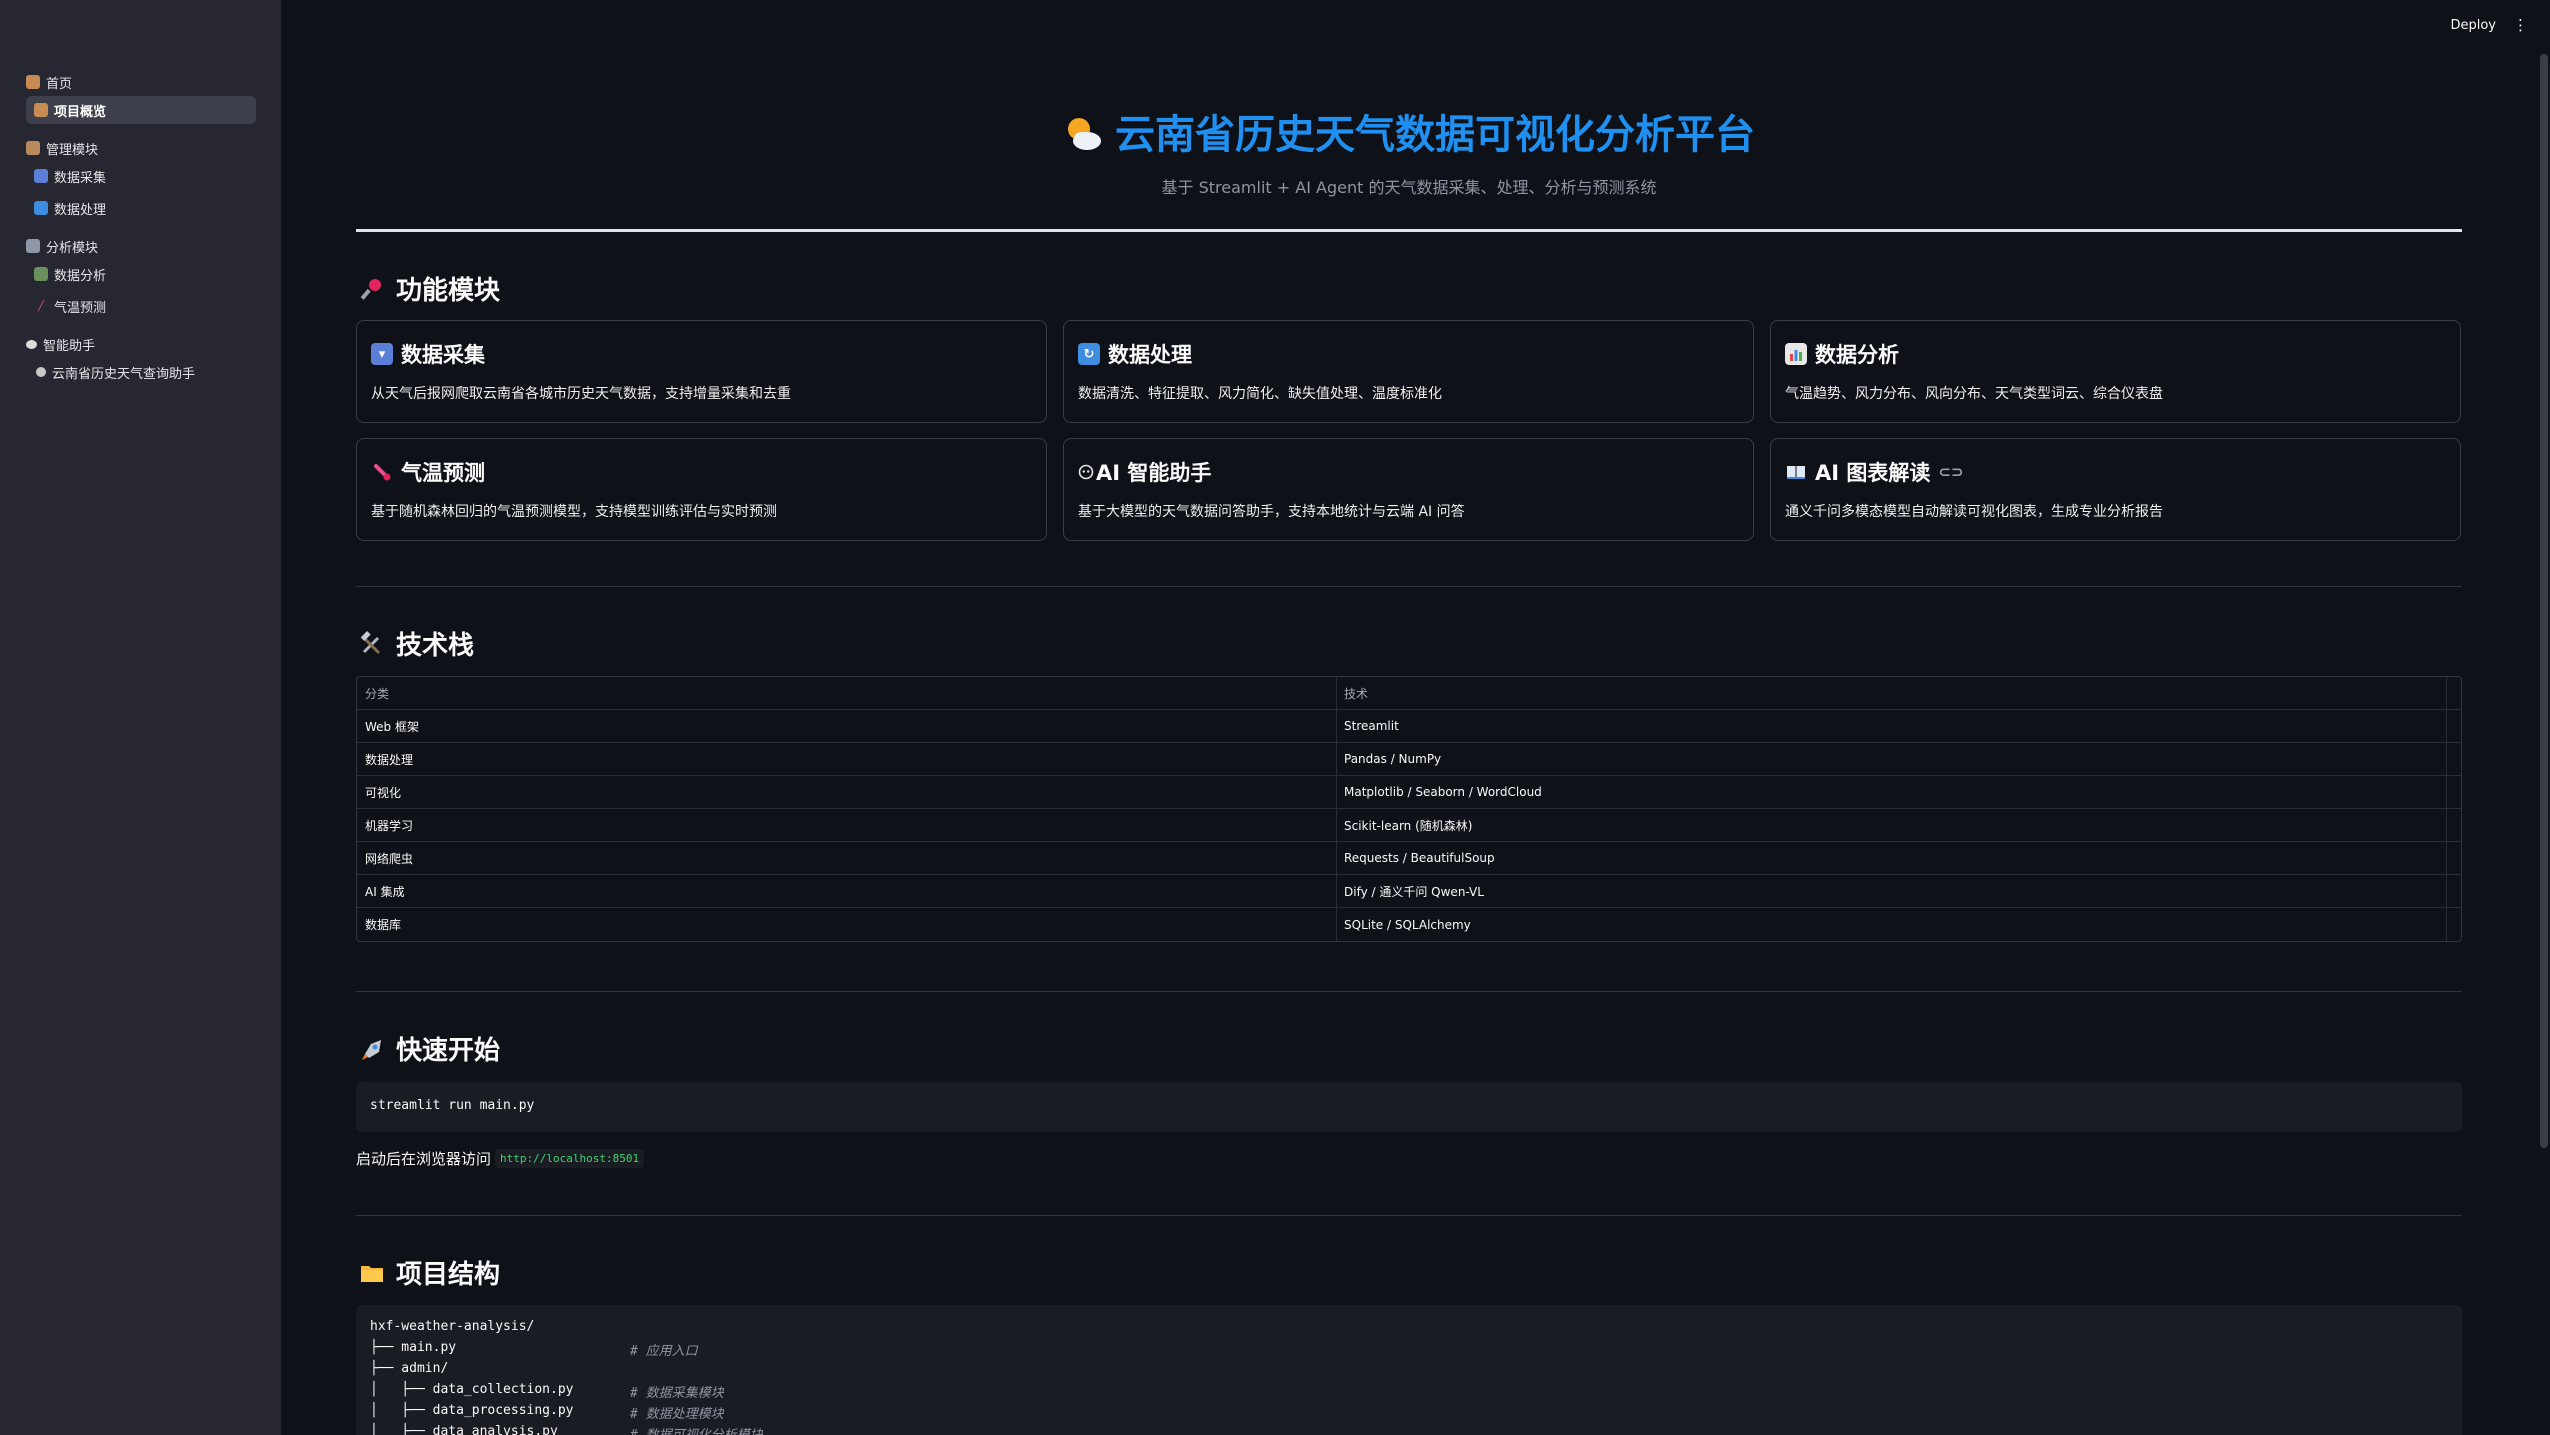  What do you see at coordinates (2115, 489) in the screenshot?
I see `feature-card-ai-chart-interpretation: AI 图表解读 ⊂⊃ 通义千问多模态模型自动解读可视化图表，生成专业分析报告` at bounding box center [2115, 489].